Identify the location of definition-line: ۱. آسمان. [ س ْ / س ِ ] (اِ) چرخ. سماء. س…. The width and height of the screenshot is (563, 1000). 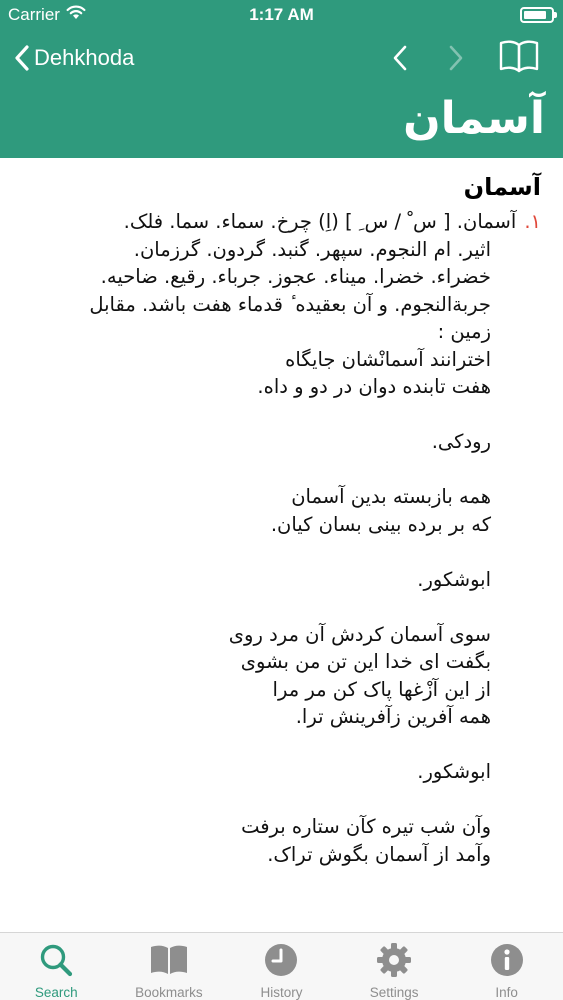
(280, 222).